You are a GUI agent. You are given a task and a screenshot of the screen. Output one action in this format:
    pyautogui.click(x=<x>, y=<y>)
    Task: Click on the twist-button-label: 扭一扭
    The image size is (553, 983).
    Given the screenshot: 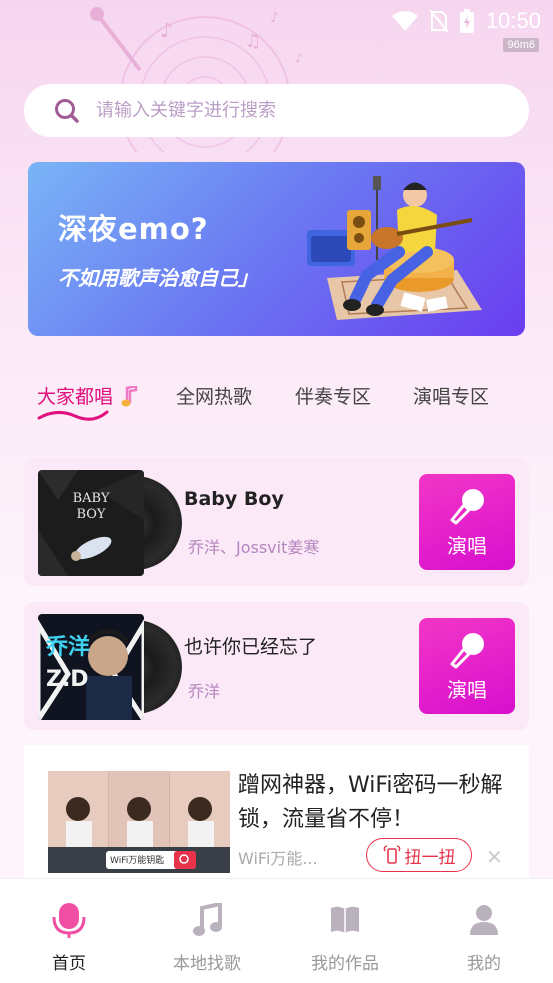 What is the action you would take?
    pyautogui.click(x=430, y=857)
    